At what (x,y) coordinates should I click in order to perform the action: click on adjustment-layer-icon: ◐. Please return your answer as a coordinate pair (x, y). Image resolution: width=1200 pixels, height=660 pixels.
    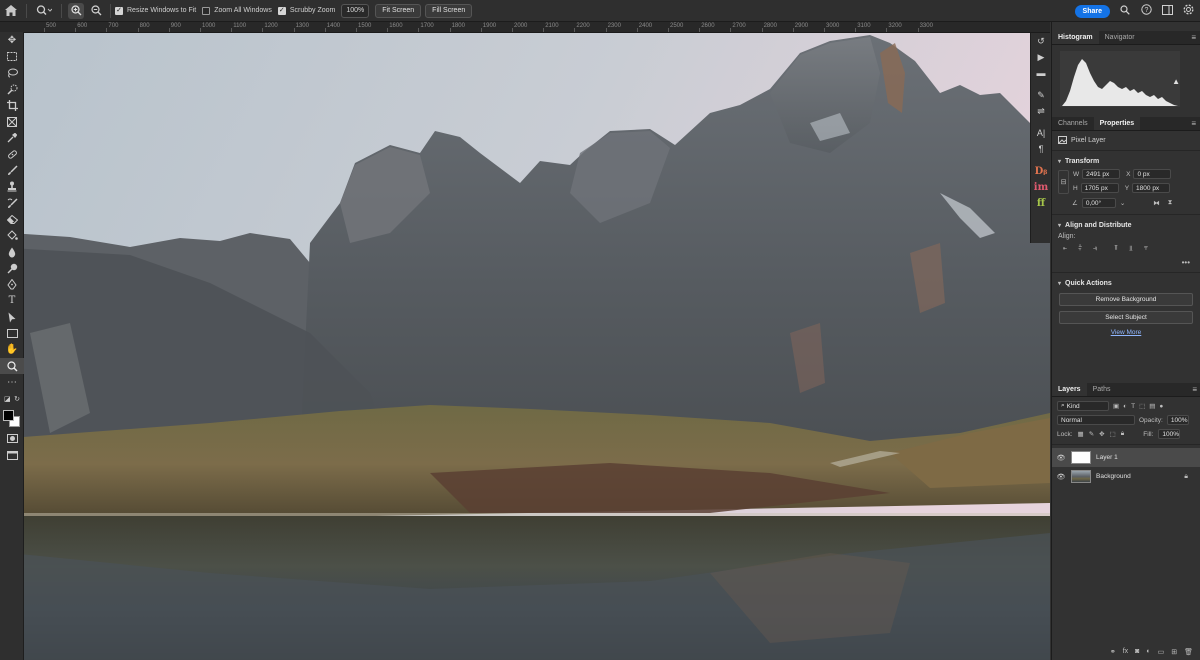
    Looking at the image, I should click on (1148, 652).